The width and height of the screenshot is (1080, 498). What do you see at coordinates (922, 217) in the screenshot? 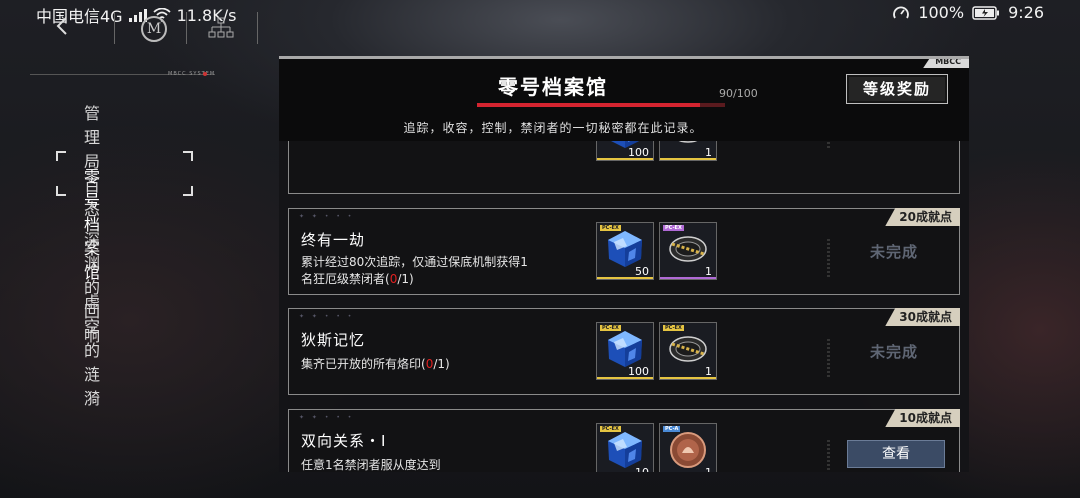
I see `achievement-points-badge: 20成就点` at bounding box center [922, 217].